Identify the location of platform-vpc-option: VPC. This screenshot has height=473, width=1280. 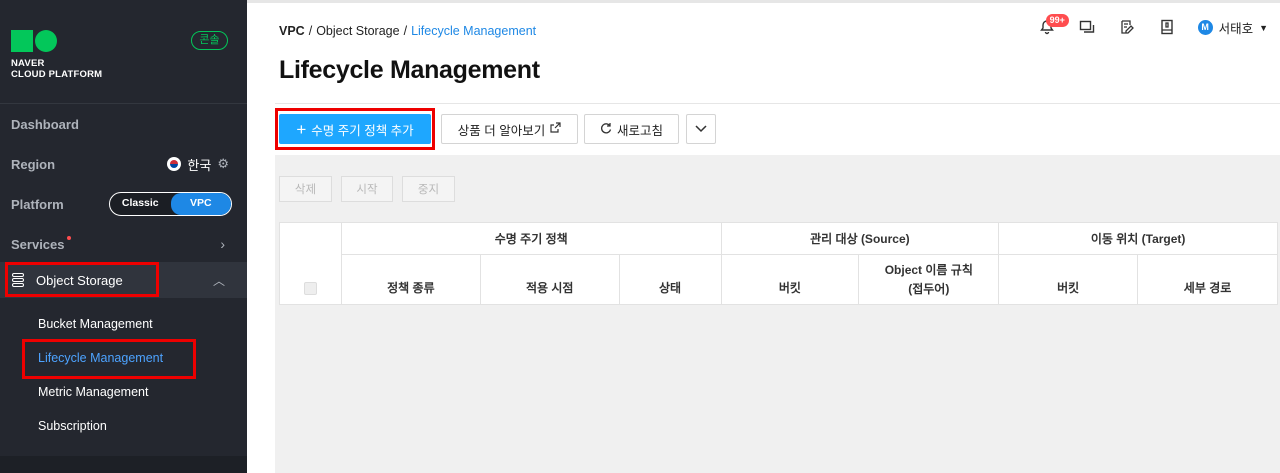
(200, 204).